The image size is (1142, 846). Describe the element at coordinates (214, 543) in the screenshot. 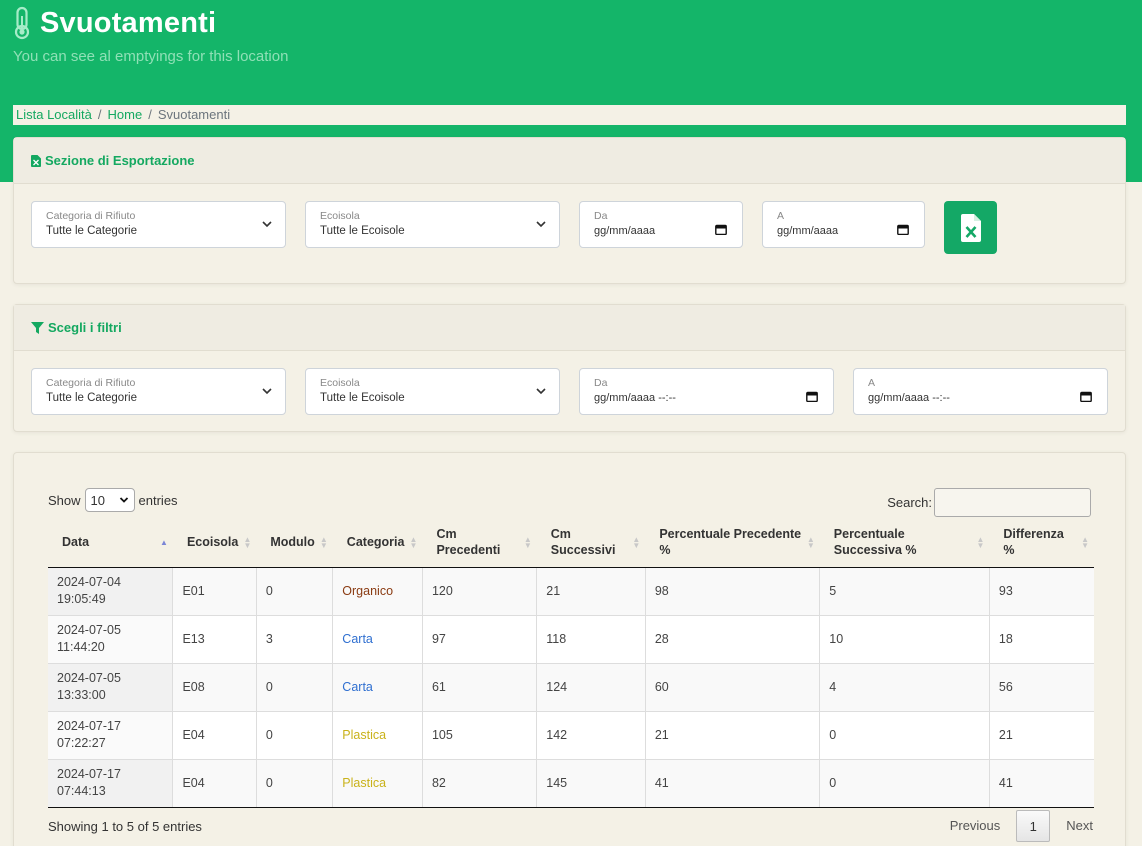

I see `column-header-ecoisola: Ecoisola ▲ ▼` at that location.